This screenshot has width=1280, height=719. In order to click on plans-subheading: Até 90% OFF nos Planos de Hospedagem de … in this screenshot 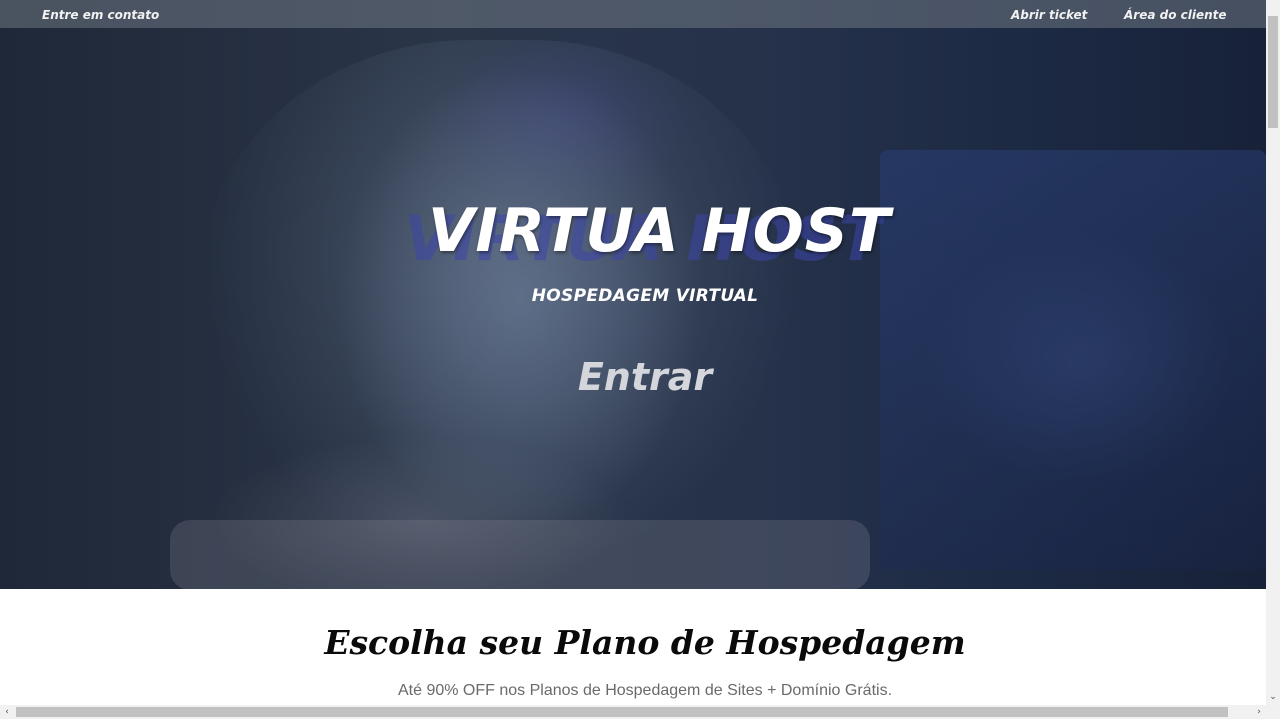, I will do `click(645, 690)`.